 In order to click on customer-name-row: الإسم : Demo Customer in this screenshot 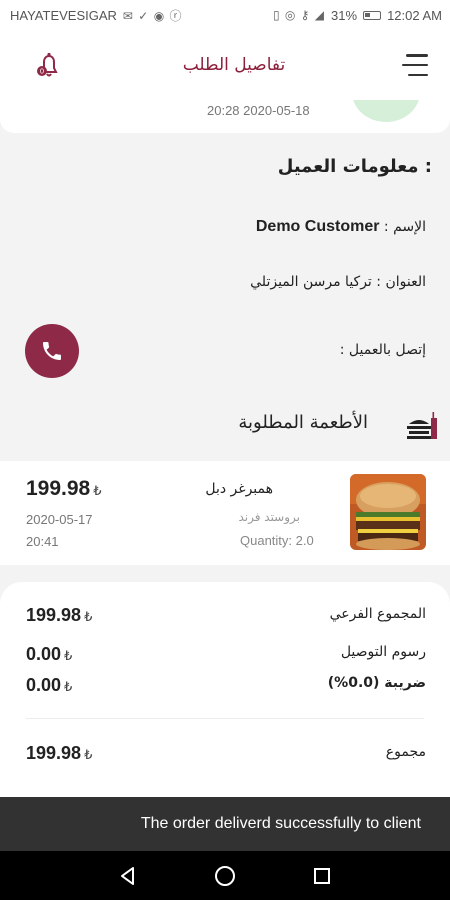, I will do `click(341, 227)`.